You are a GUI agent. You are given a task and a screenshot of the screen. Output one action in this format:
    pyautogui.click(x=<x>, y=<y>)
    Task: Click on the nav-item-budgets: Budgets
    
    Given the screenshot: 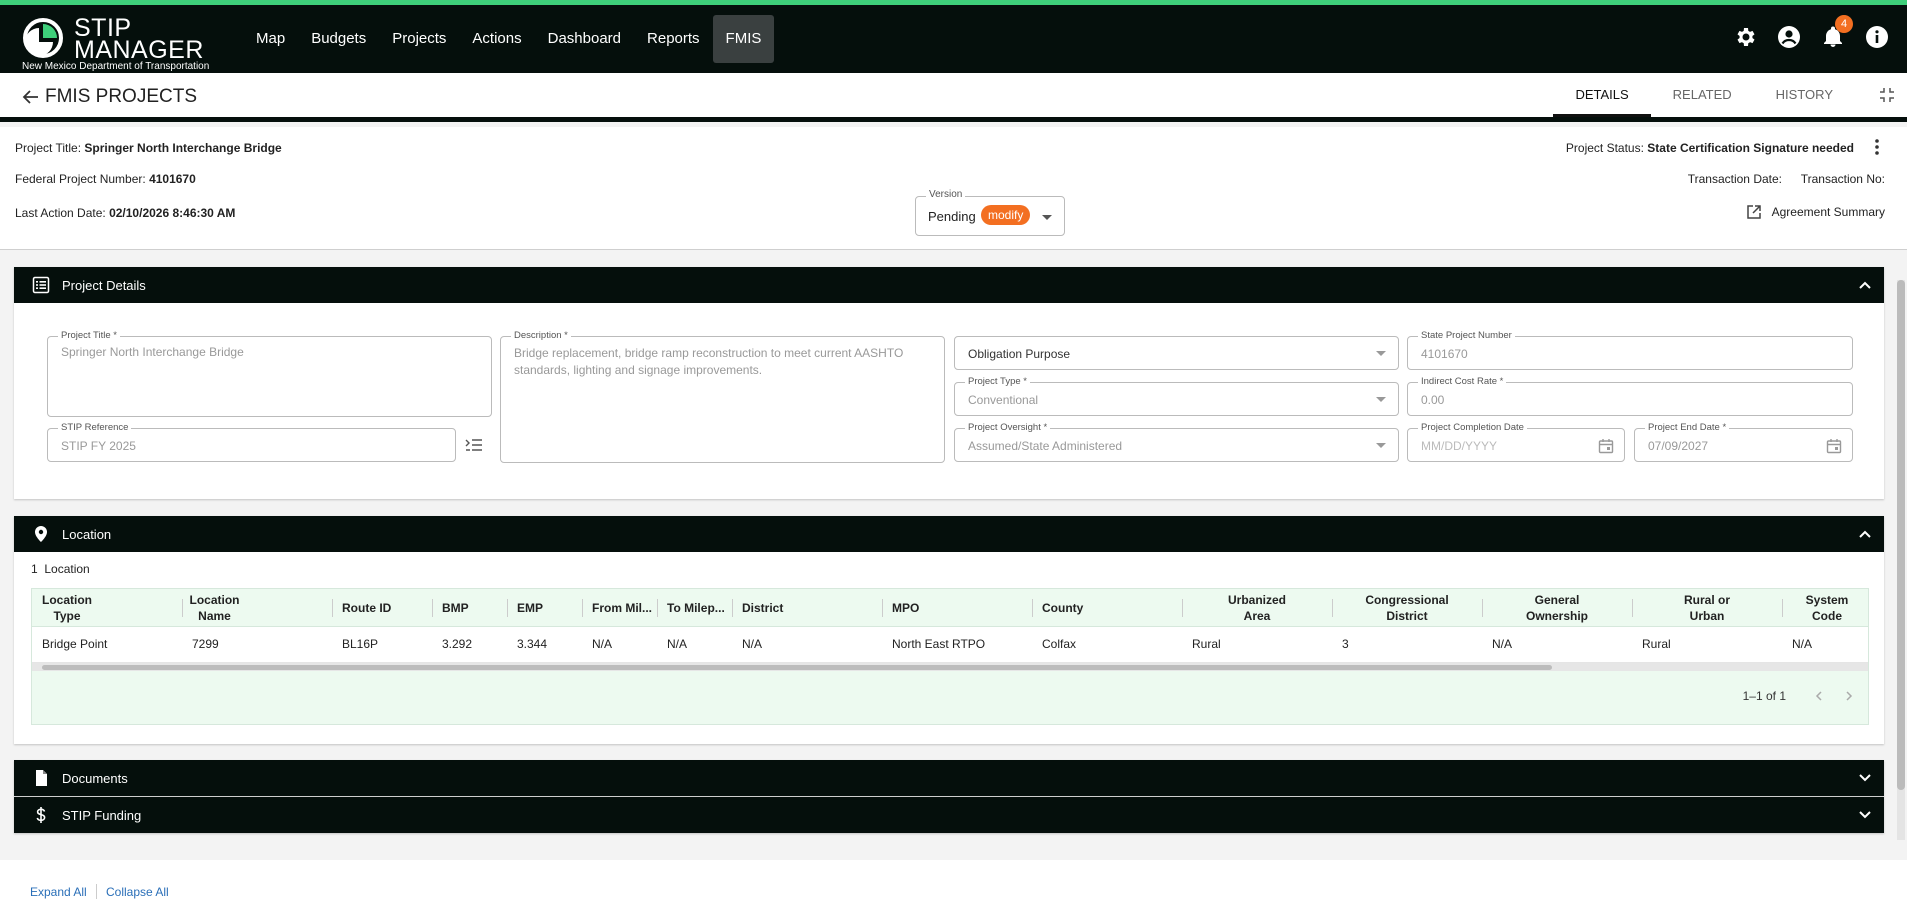 What is the action you would take?
    pyautogui.click(x=338, y=39)
    